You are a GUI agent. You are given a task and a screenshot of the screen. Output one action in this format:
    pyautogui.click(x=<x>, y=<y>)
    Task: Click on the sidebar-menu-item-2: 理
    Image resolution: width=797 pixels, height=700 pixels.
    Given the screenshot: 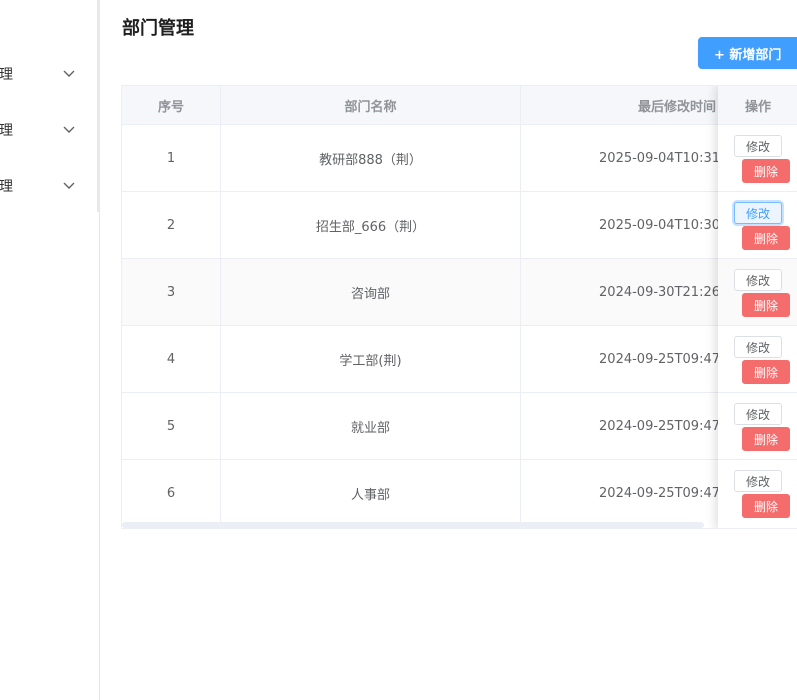 What is the action you would take?
    pyautogui.click(x=48, y=130)
    